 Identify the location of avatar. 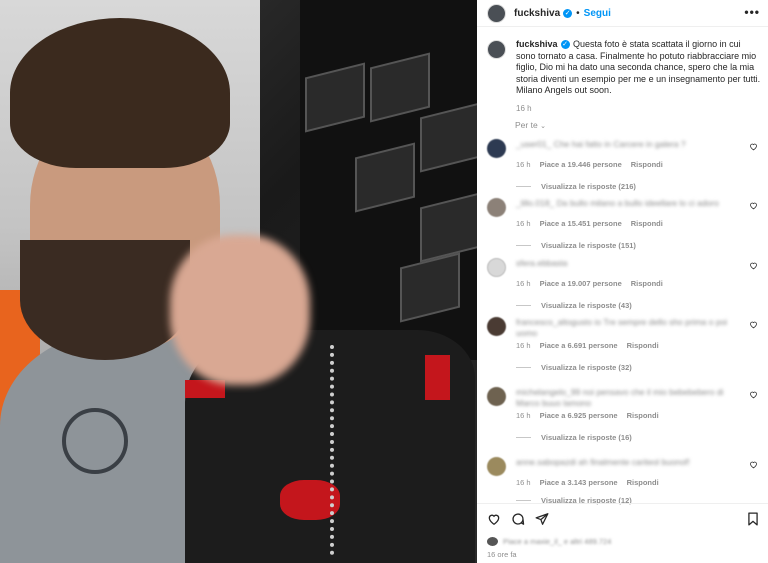
(496, 13).